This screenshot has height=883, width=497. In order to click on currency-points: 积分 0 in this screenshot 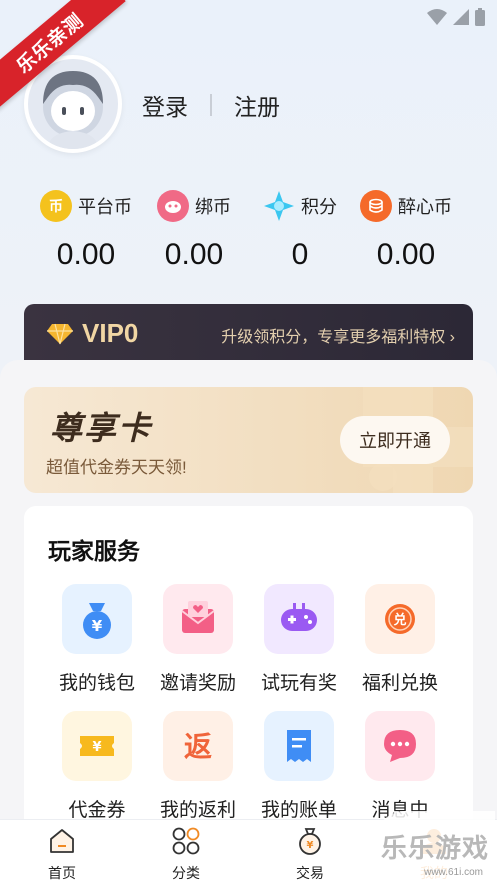, I will do `click(300, 231)`.